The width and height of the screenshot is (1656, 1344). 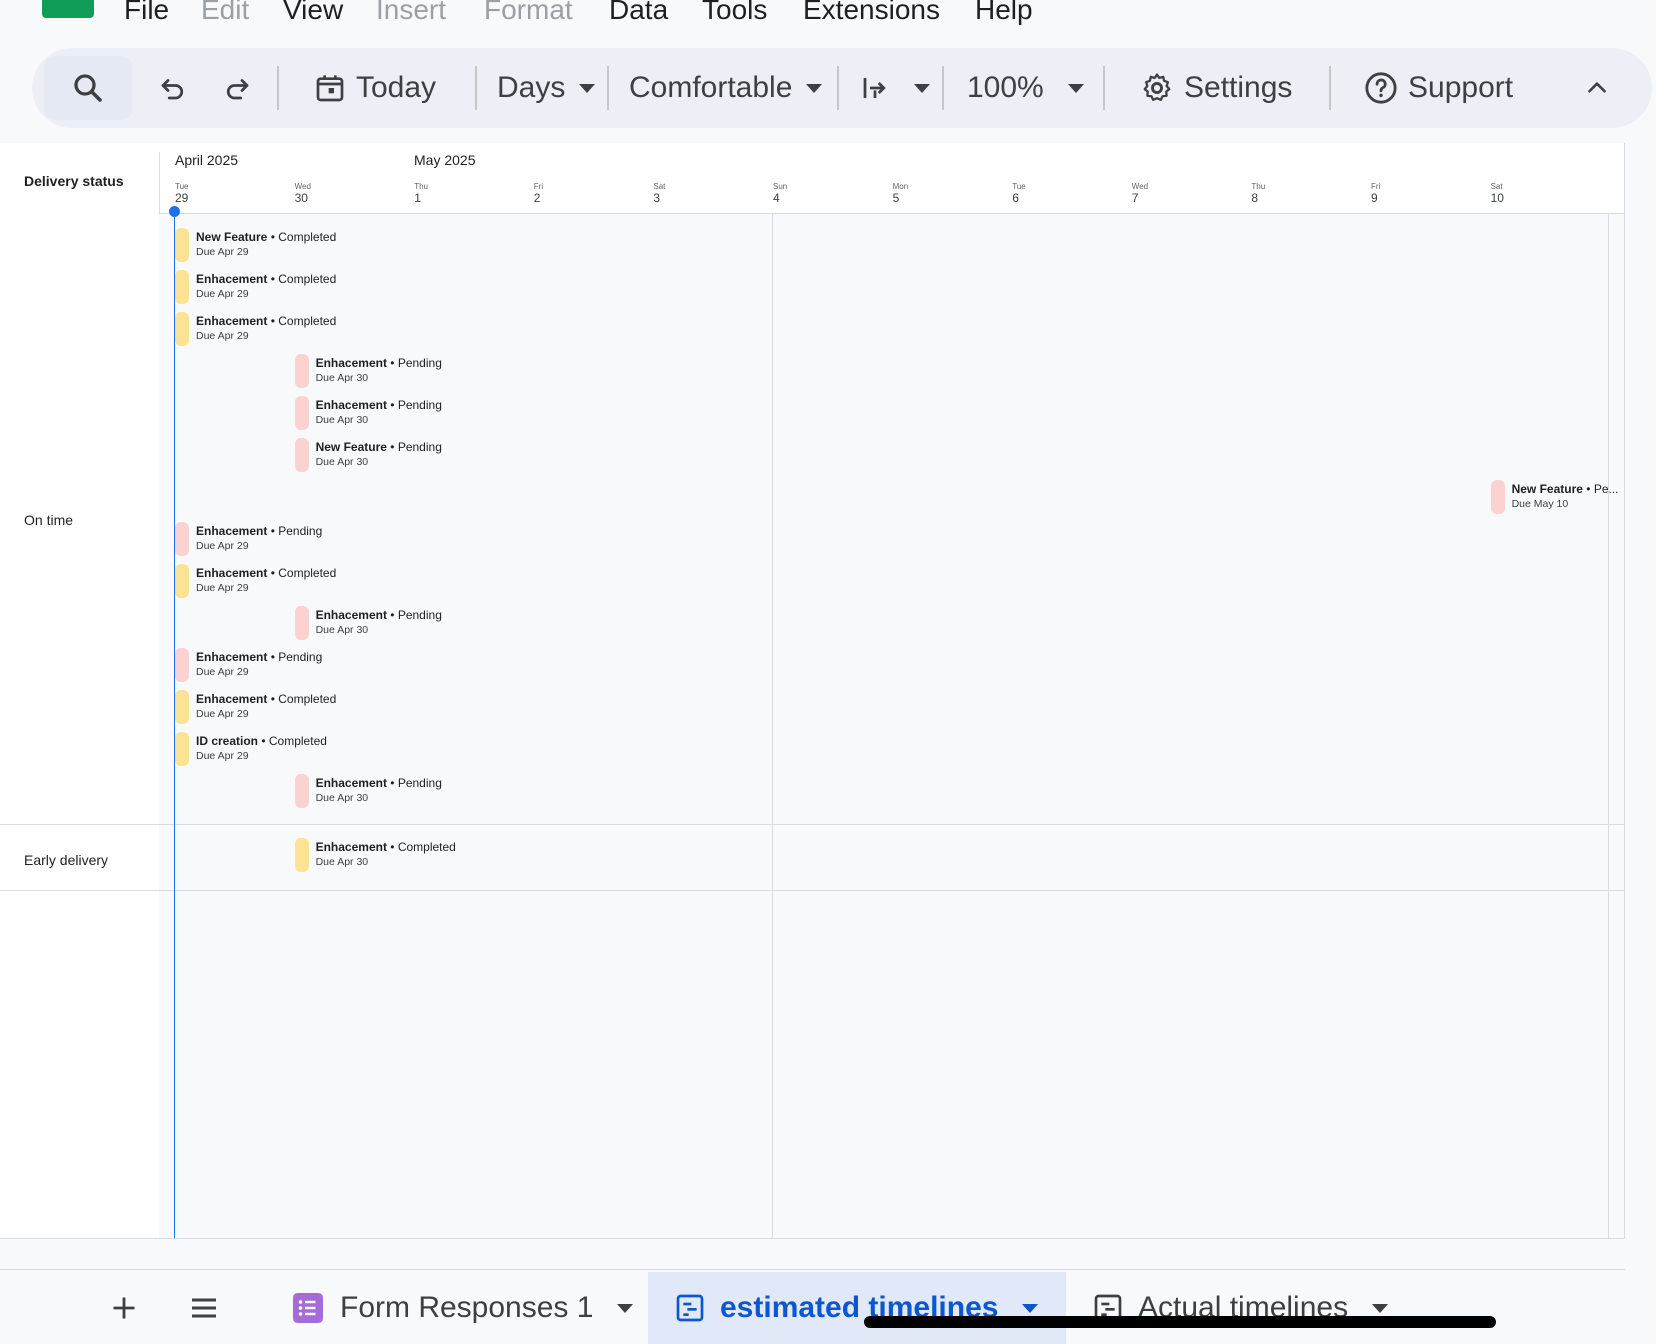 I want to click on menu-view: View, so click(x=313, y=14).